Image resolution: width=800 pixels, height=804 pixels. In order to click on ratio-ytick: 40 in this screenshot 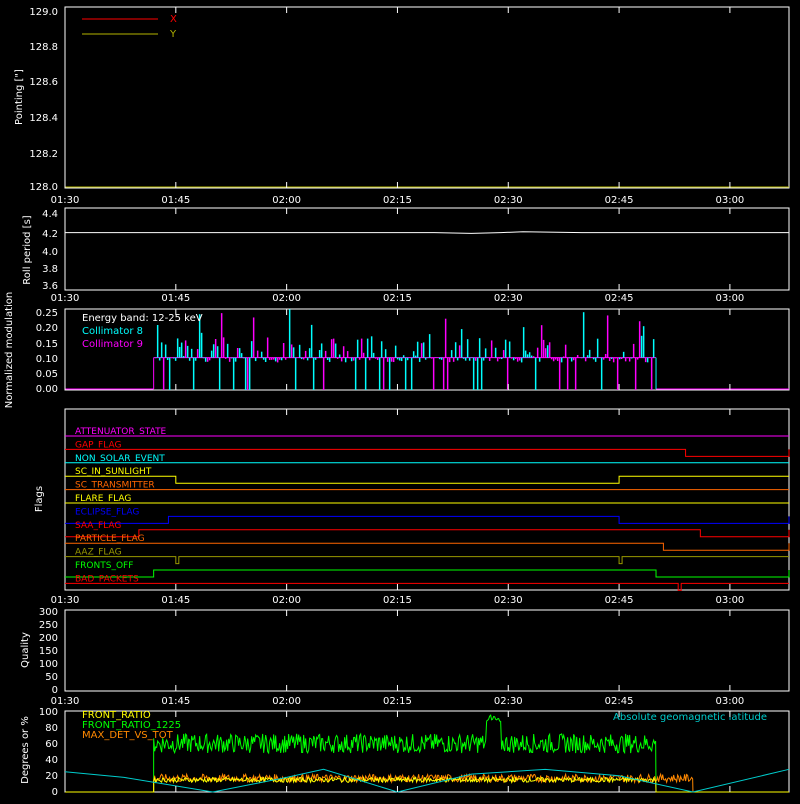, I will do `click(51, 760)`.